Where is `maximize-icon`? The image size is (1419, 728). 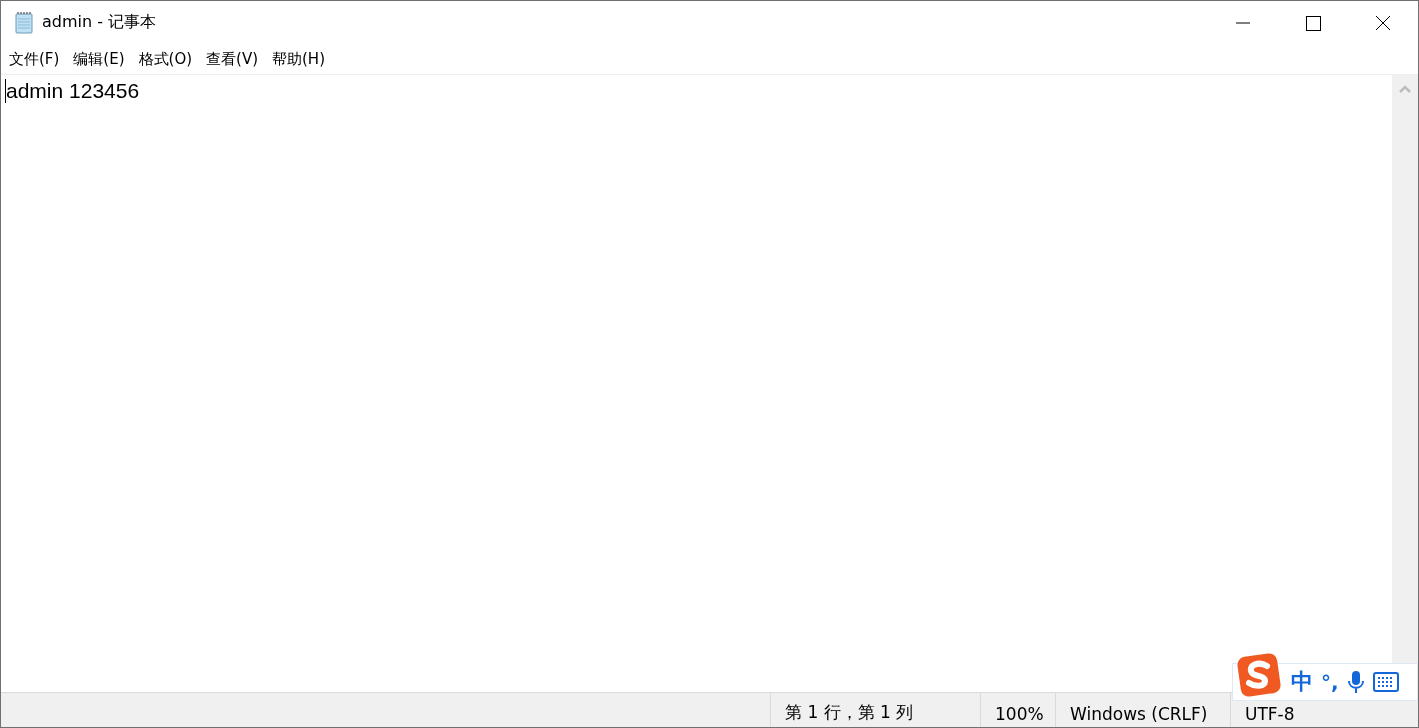 maximize-icon is located at coordinates (1313, 22).